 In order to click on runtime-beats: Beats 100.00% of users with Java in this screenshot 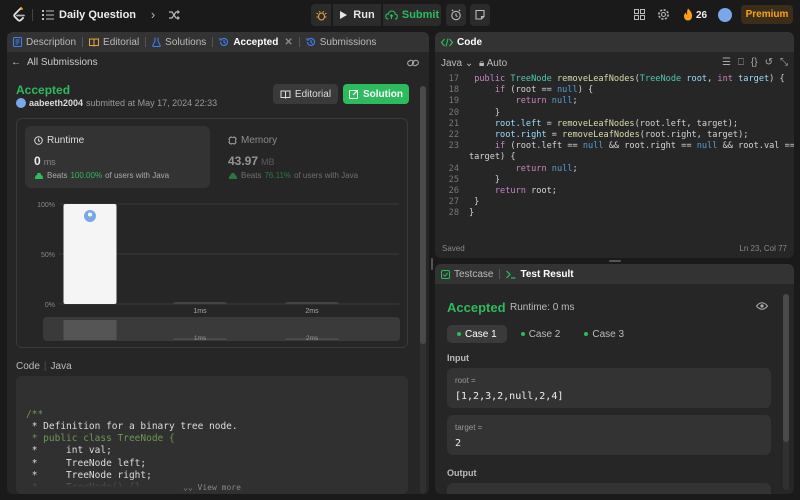, I will do `click(101, 175)`.